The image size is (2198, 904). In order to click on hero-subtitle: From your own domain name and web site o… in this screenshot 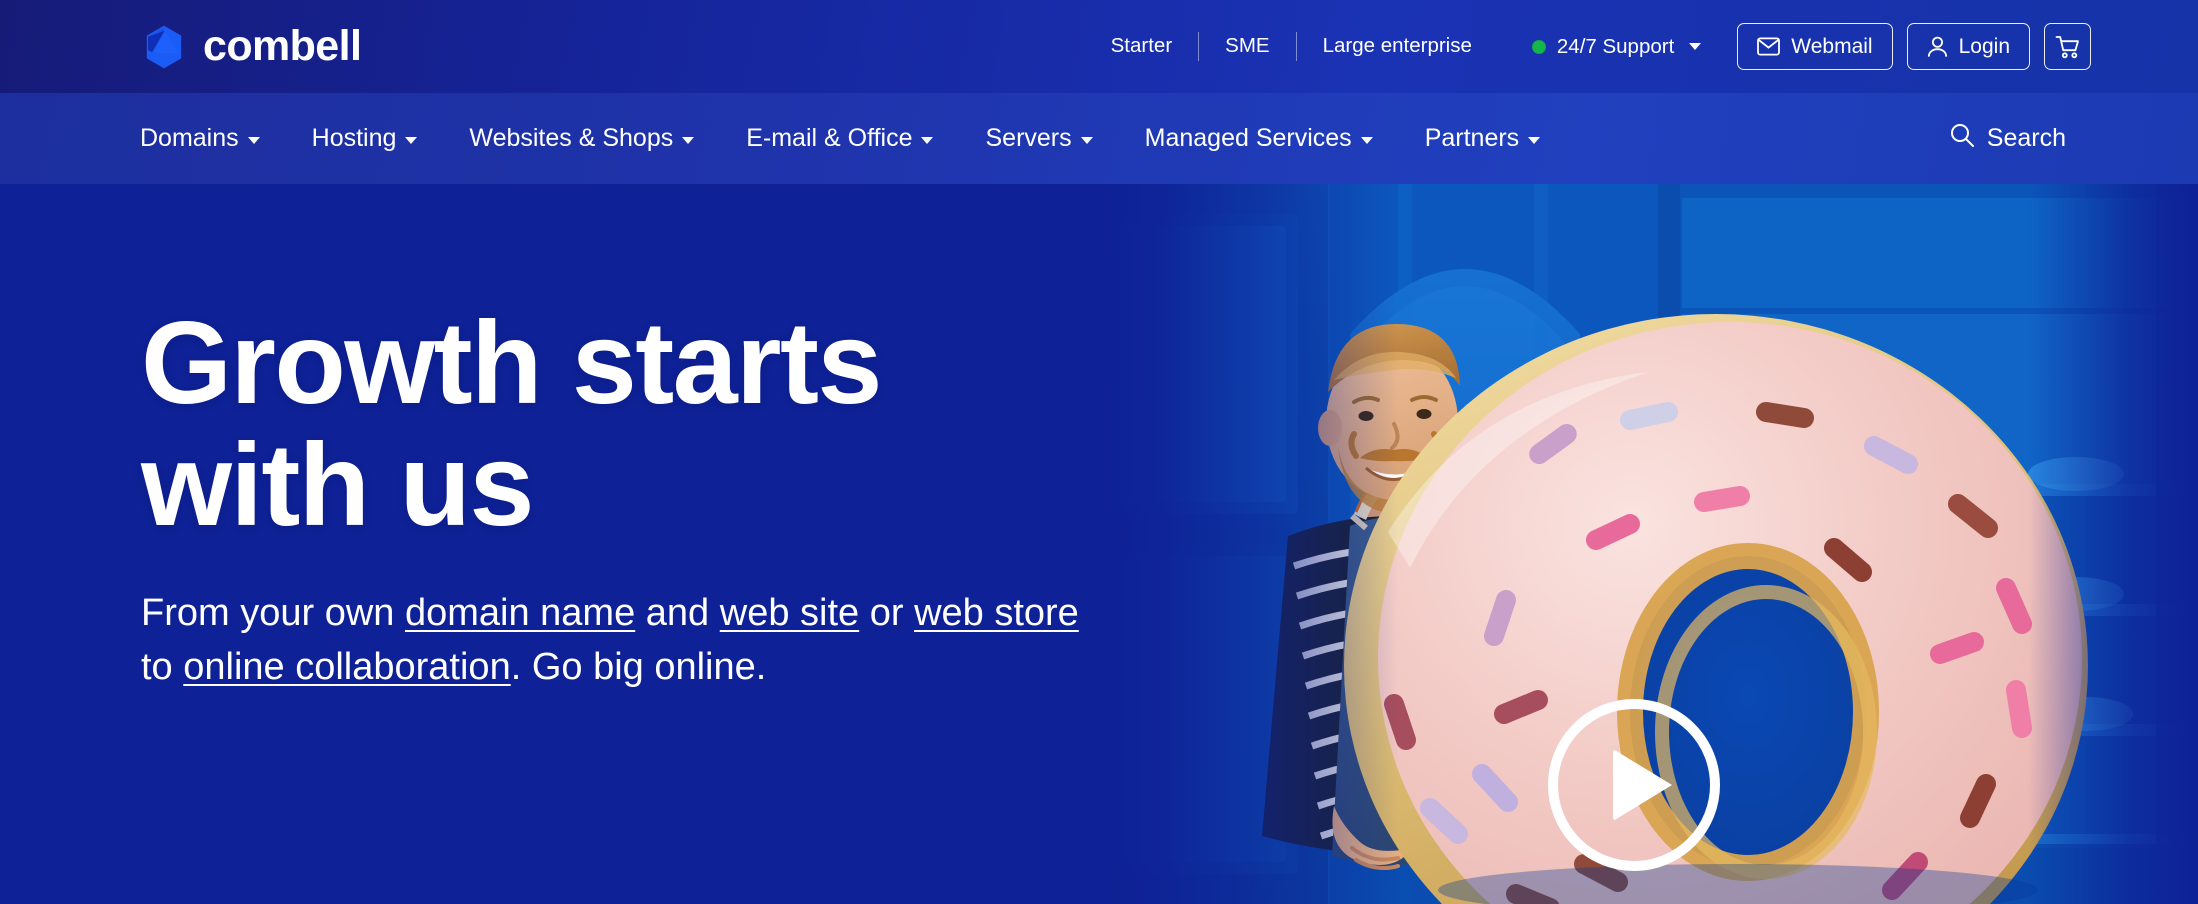, I will do `click(611, 641)`.